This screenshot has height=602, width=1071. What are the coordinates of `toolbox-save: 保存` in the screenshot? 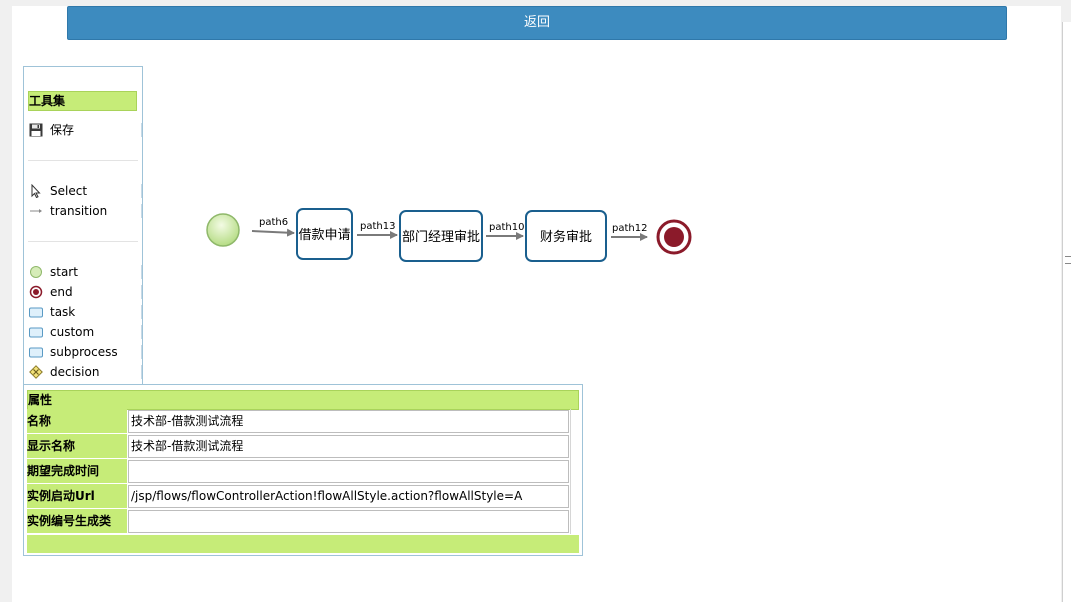 It's located at (85, 130).